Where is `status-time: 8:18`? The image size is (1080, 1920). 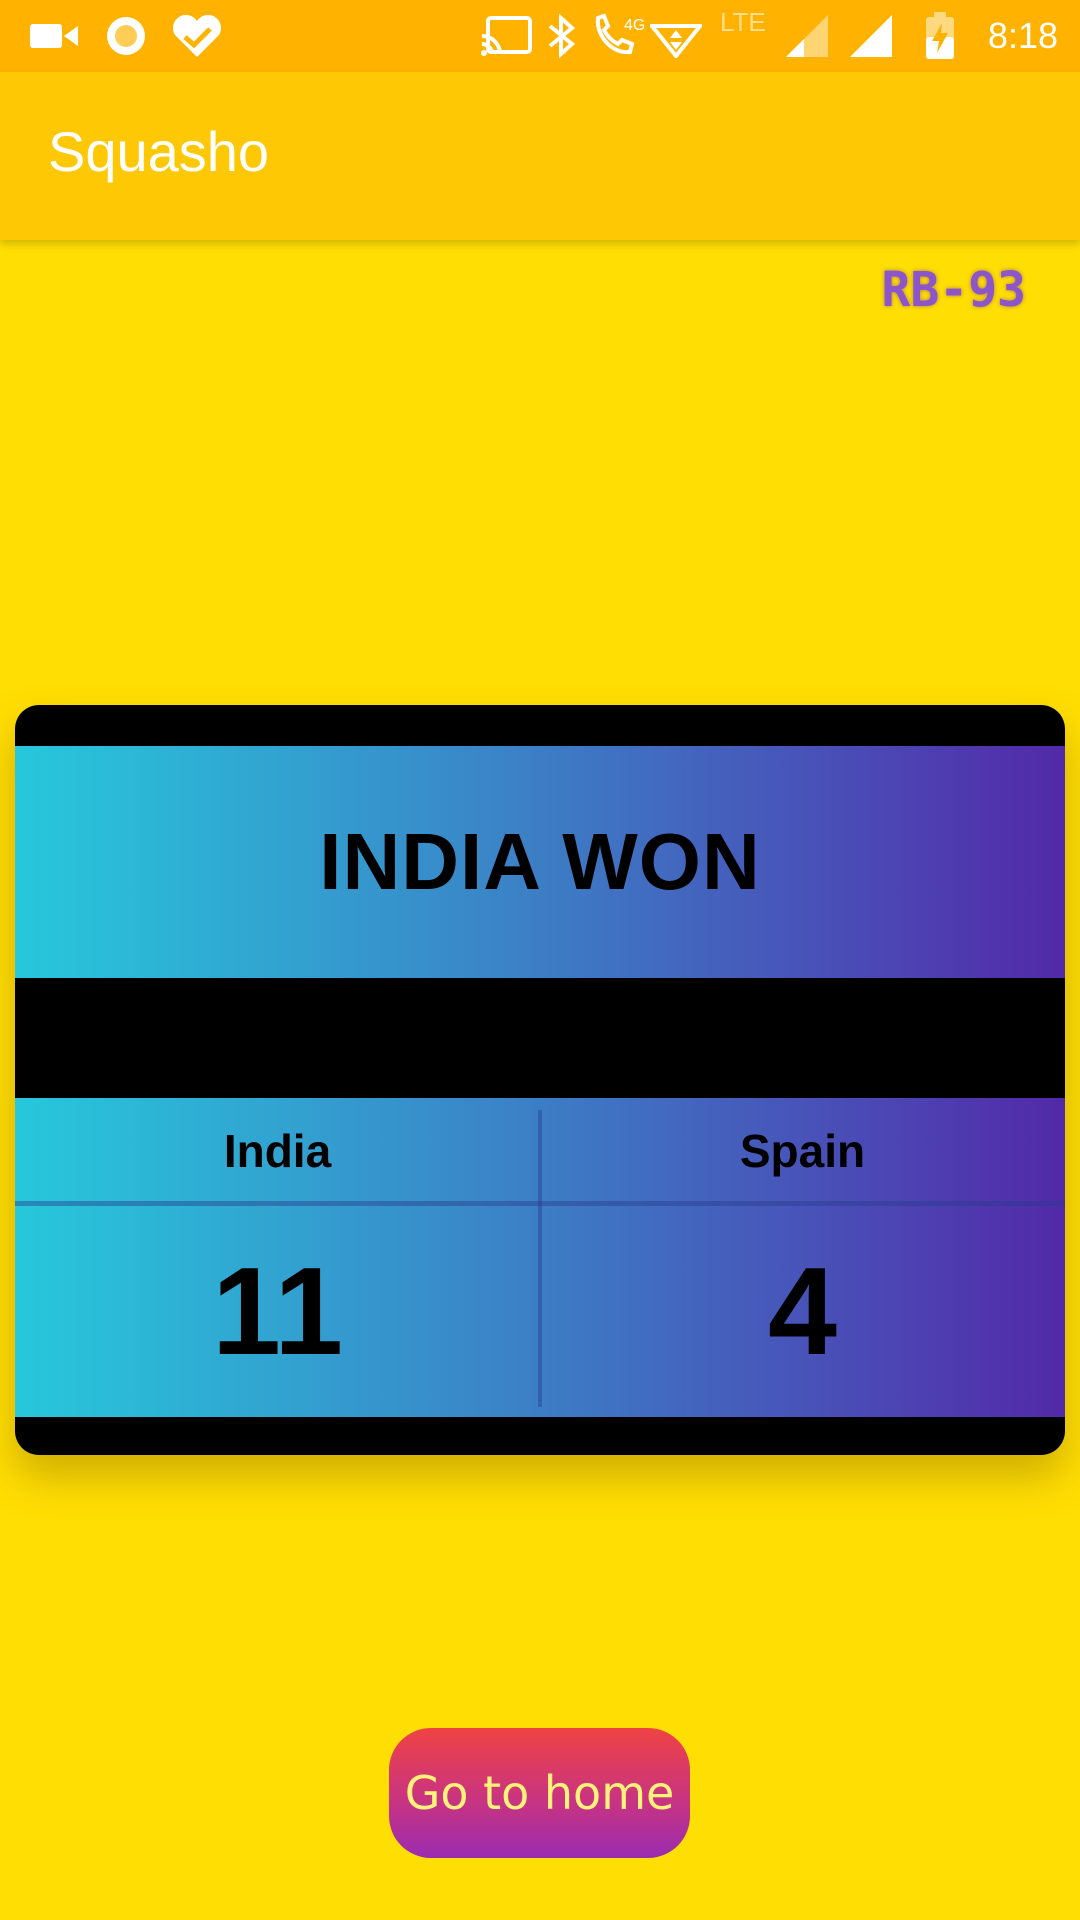
status-time: 8:18 is located at coordinates (1022, 35).